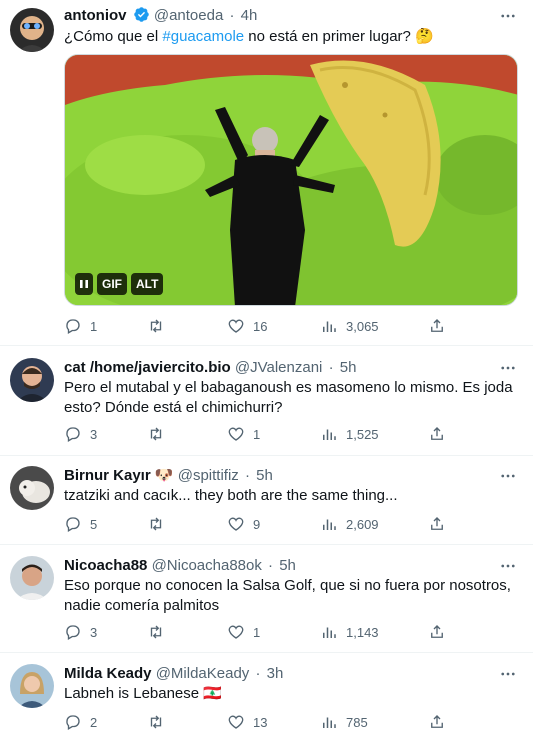  I want to click on views-button: 1,525, so click(349, 434).